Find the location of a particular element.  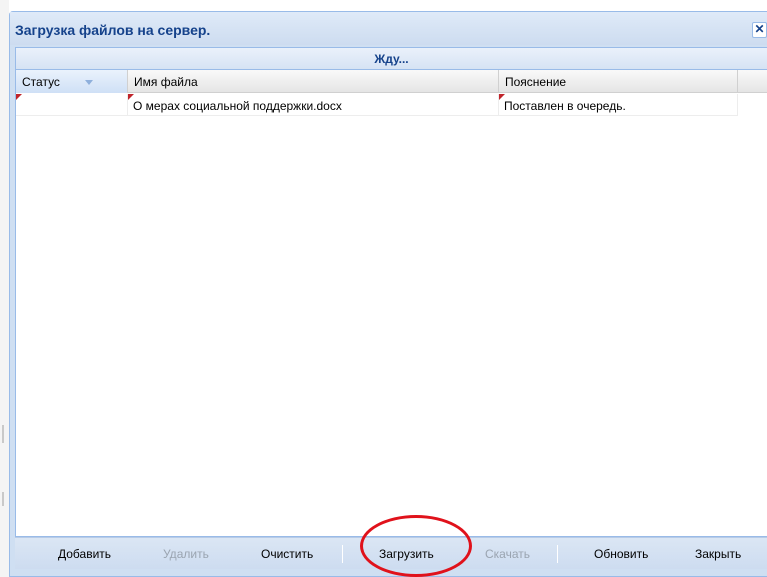

column-header-note: Пояснение is located at coordinates (618, 81).